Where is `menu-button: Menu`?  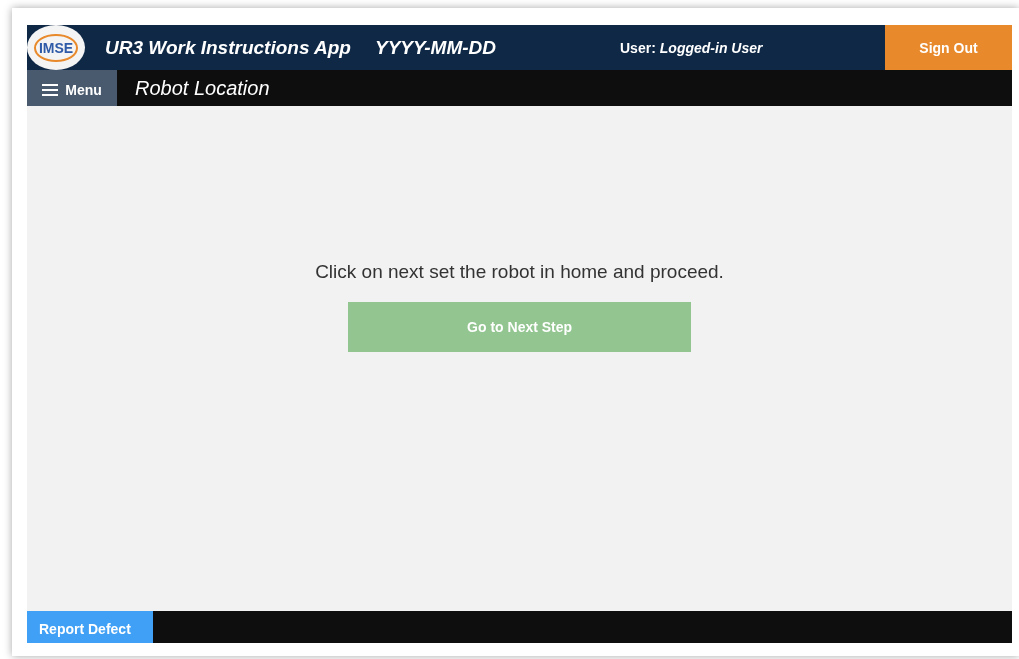
menu-button: Menu is located at coordinates (72, 88).